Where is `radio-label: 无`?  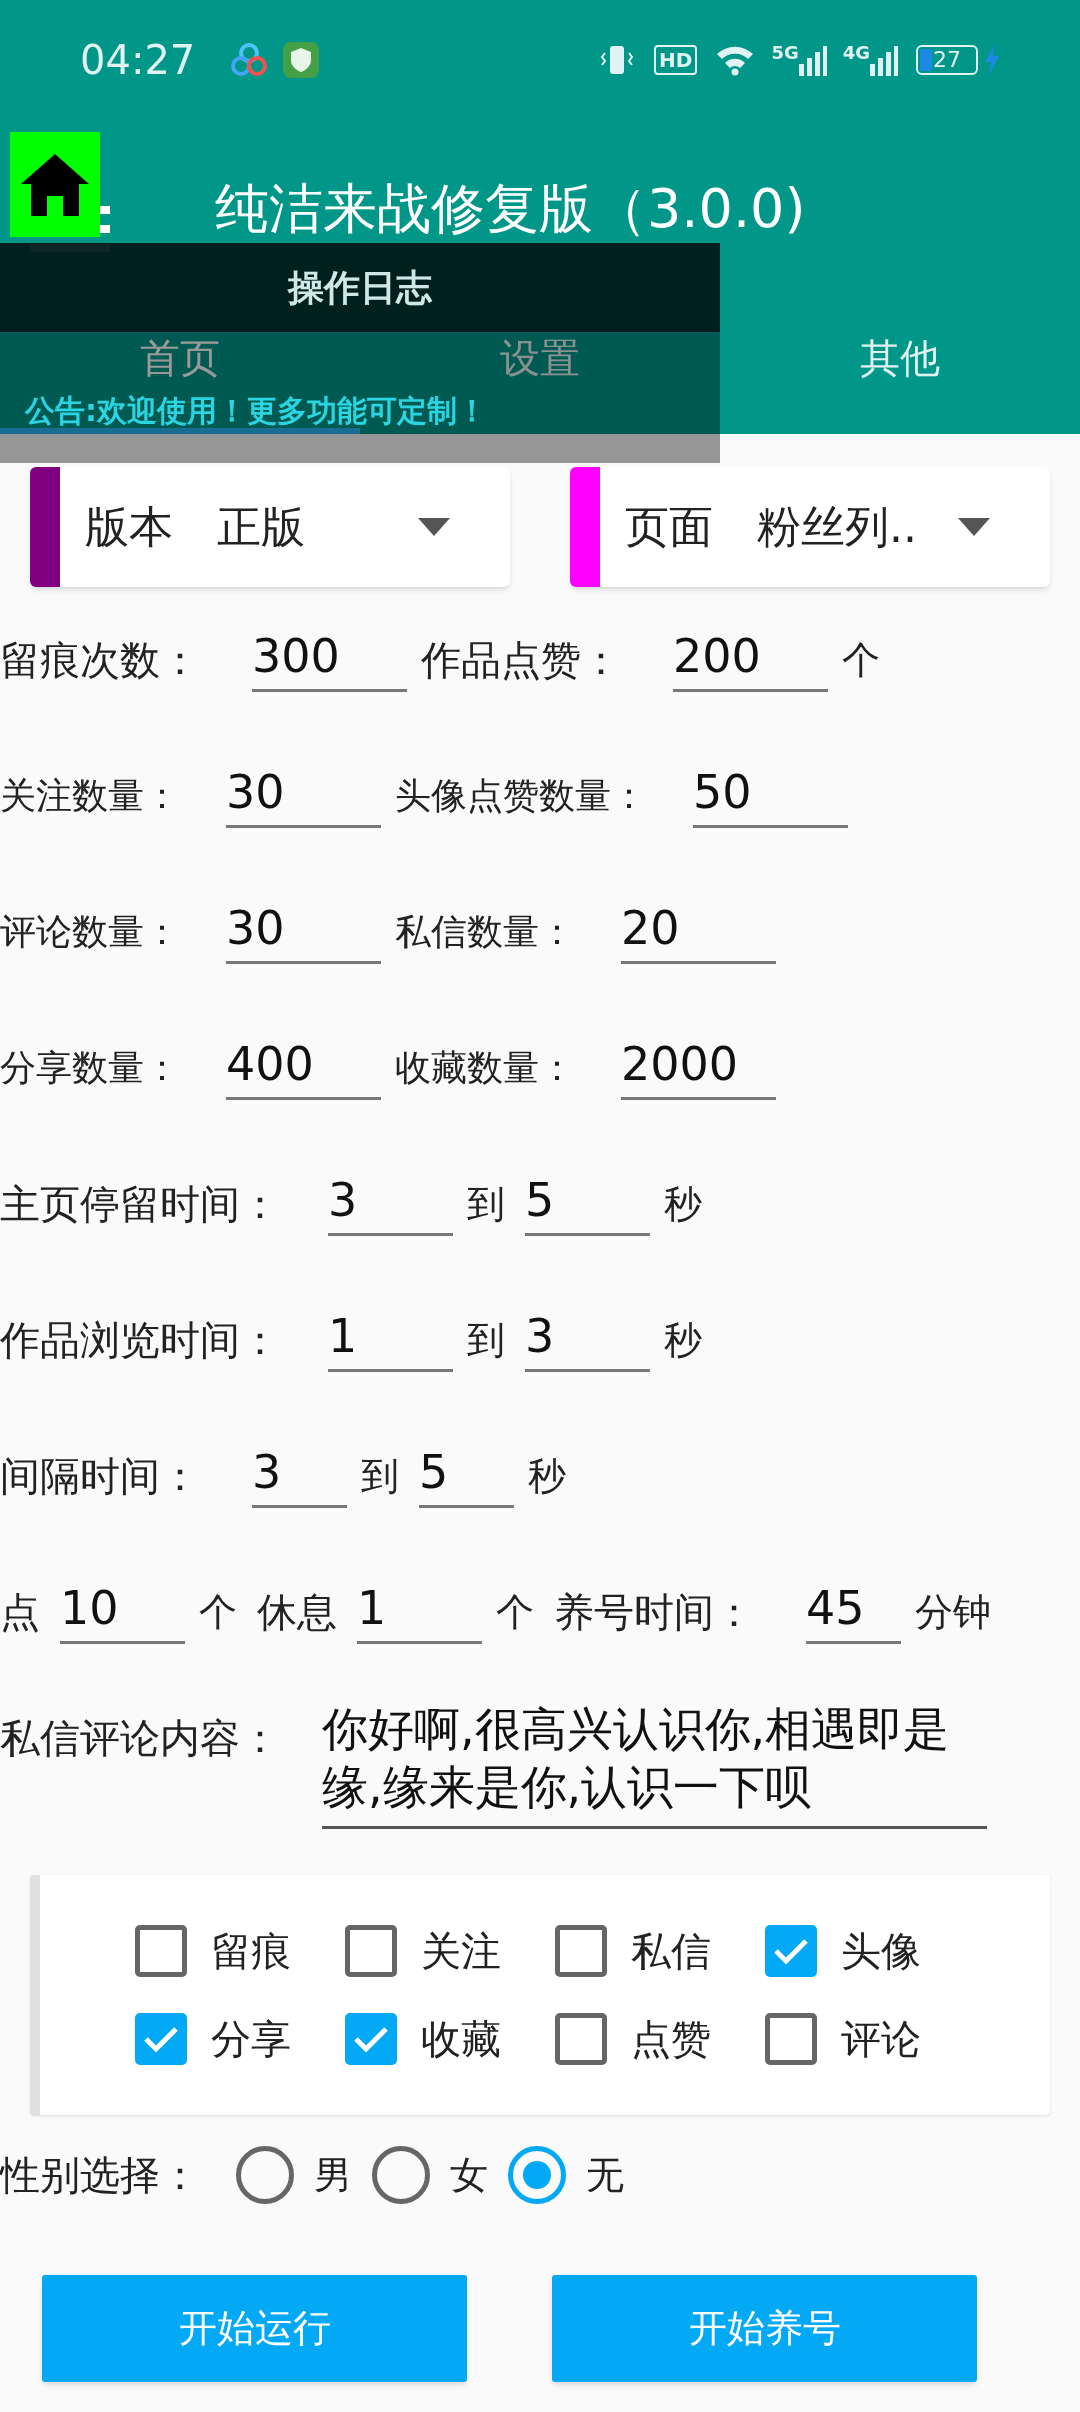
radio-label: 无 is located at coordinates (605, 2175).